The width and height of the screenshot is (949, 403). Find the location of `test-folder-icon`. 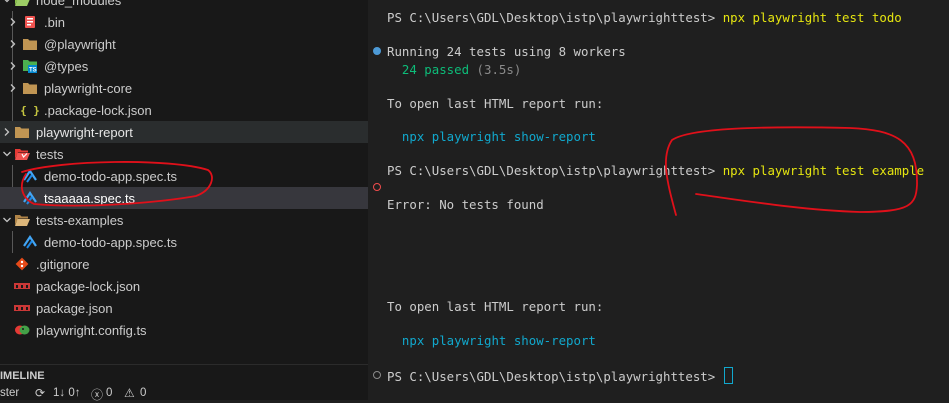

test-folder-icon is located at coordinates (22, 154).